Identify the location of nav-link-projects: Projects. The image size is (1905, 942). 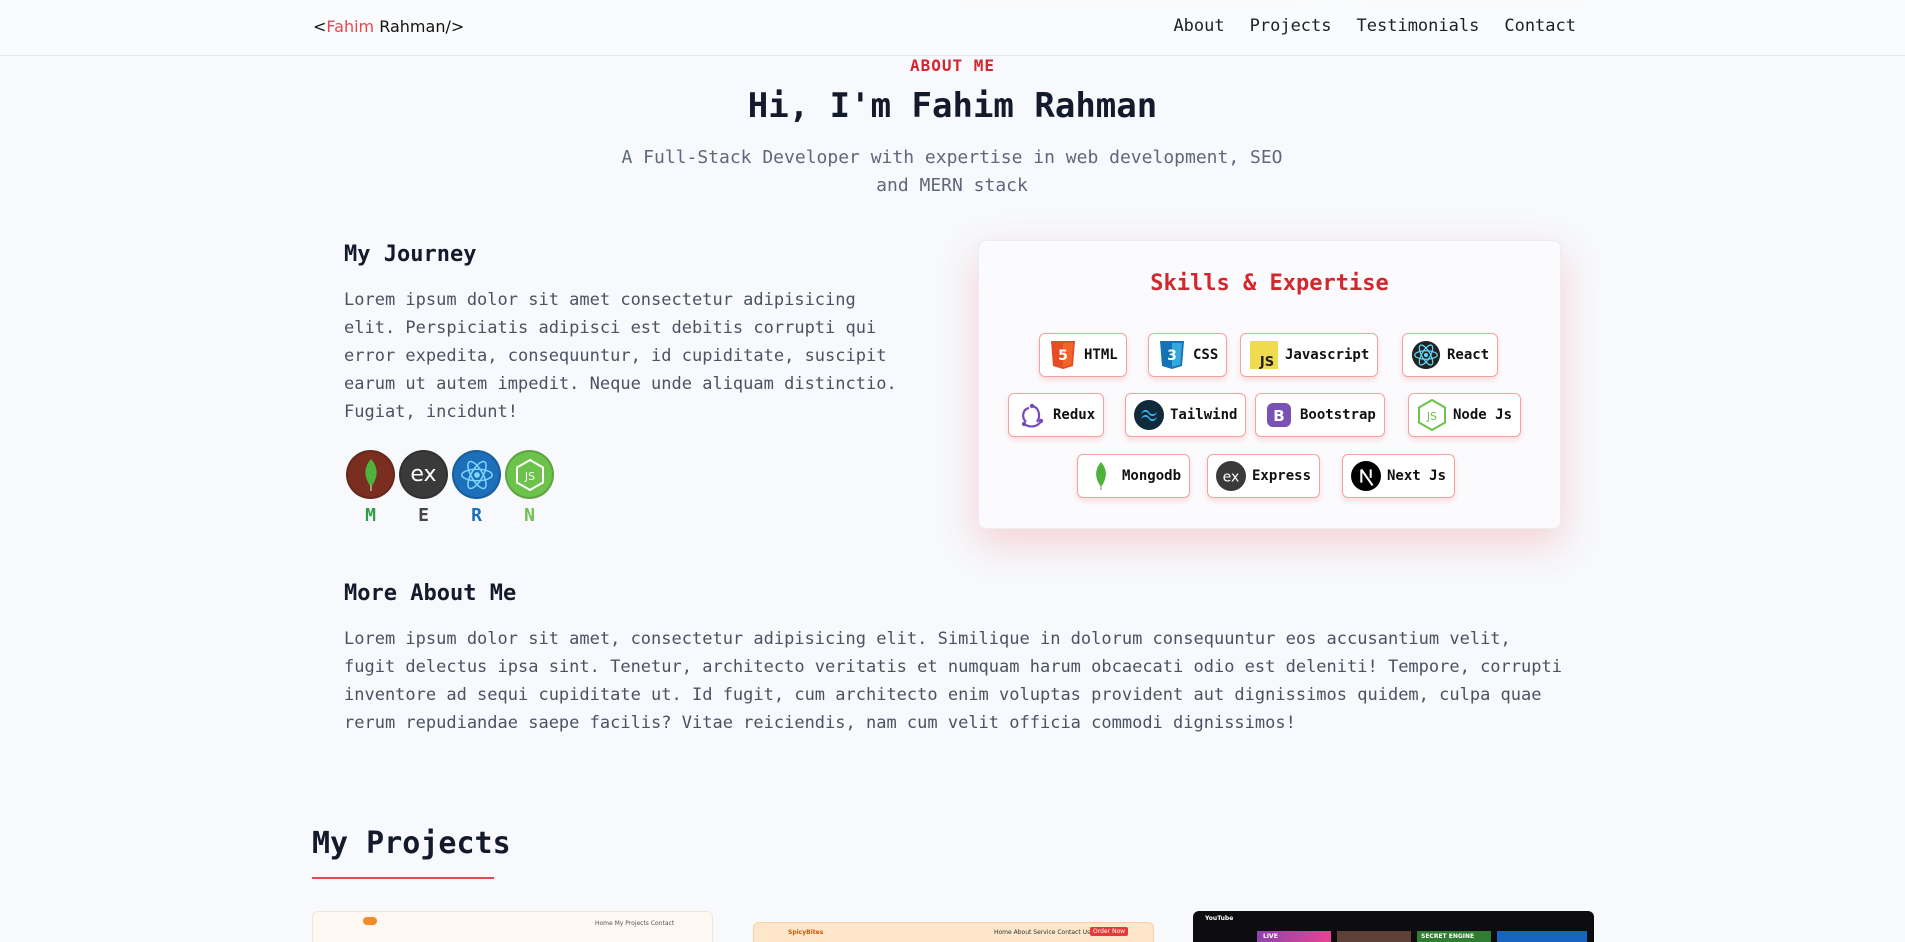
(1291, 26).